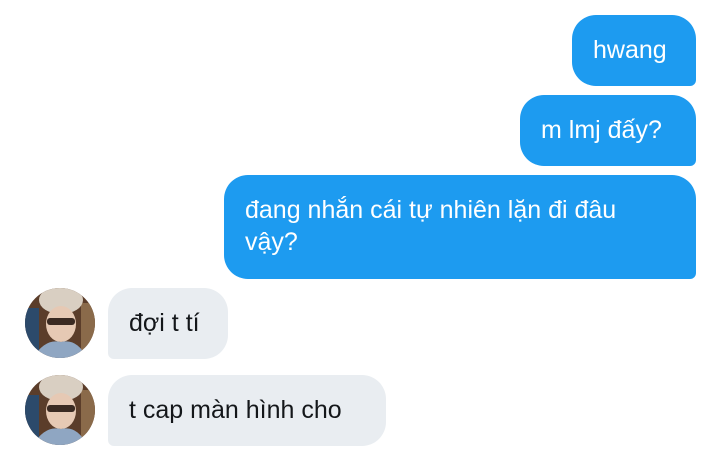 This screenshot has height=459, width=720. I want to click on received-message-bubble: t cap màn hình cho, so click(247, 410).